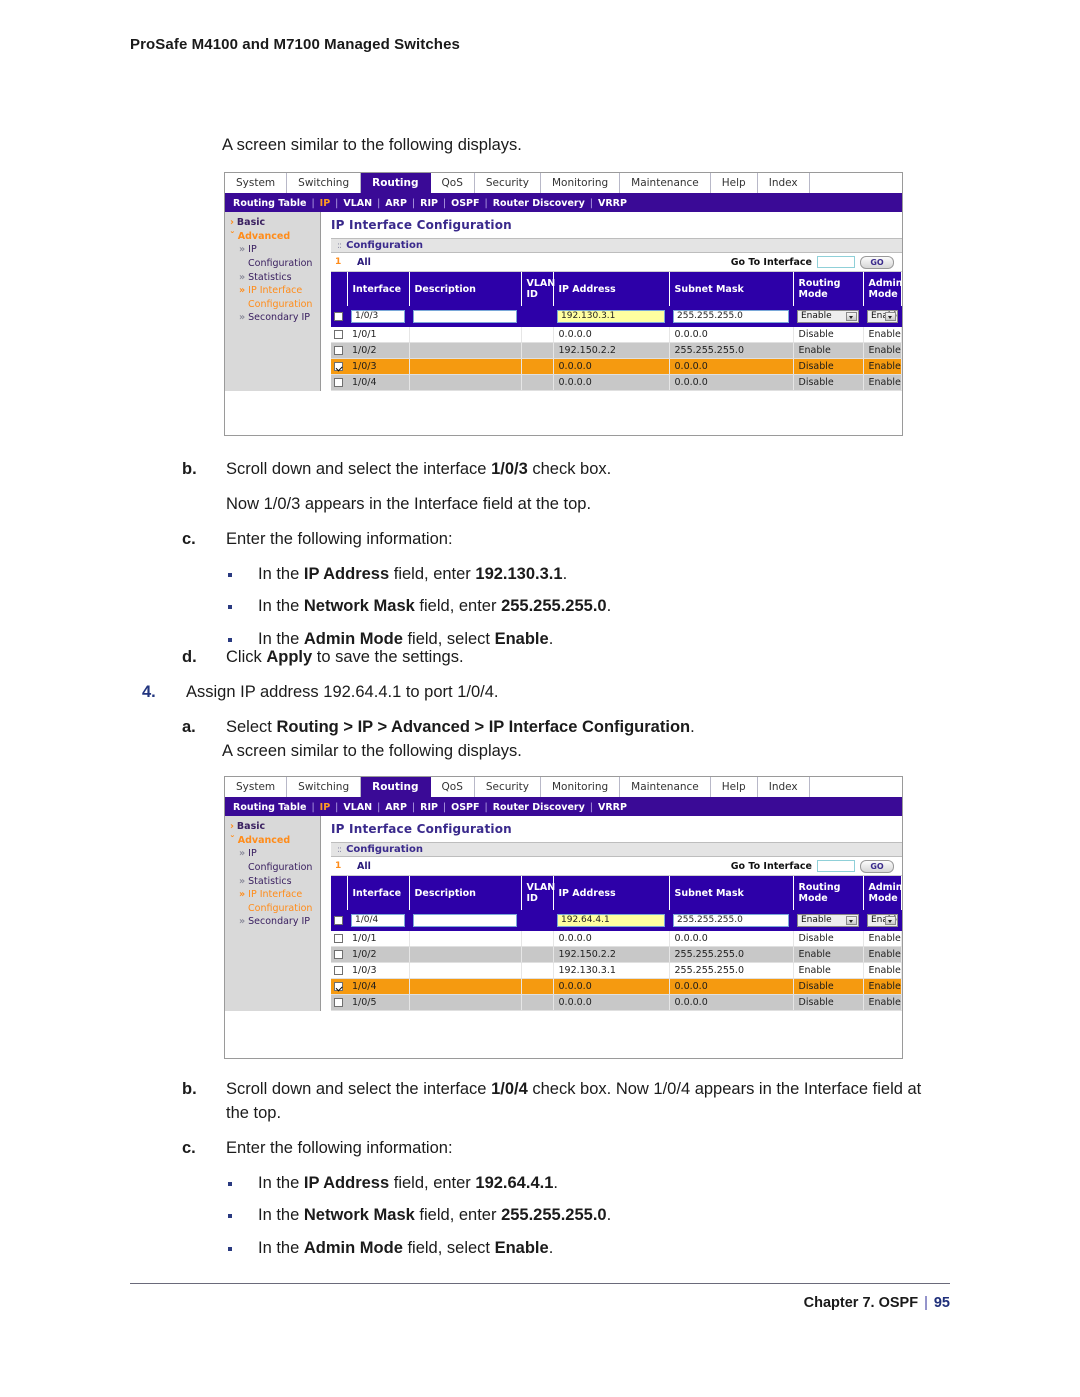 The image size is (1080, 1397). What do you see at coordinates (855, 787) in the screenshot?
I see `tab-bar-filler` at bounding box center [855, 787].